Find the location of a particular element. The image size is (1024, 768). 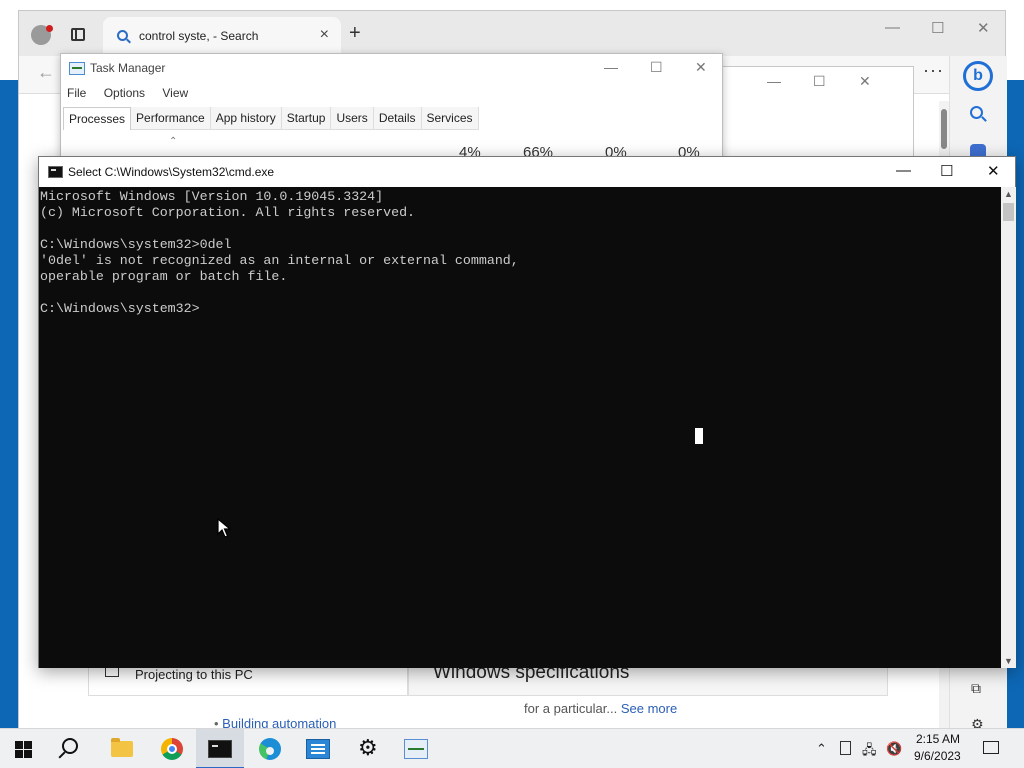

task-manager-close-button: ✕ is located at coordinates (701, 67).